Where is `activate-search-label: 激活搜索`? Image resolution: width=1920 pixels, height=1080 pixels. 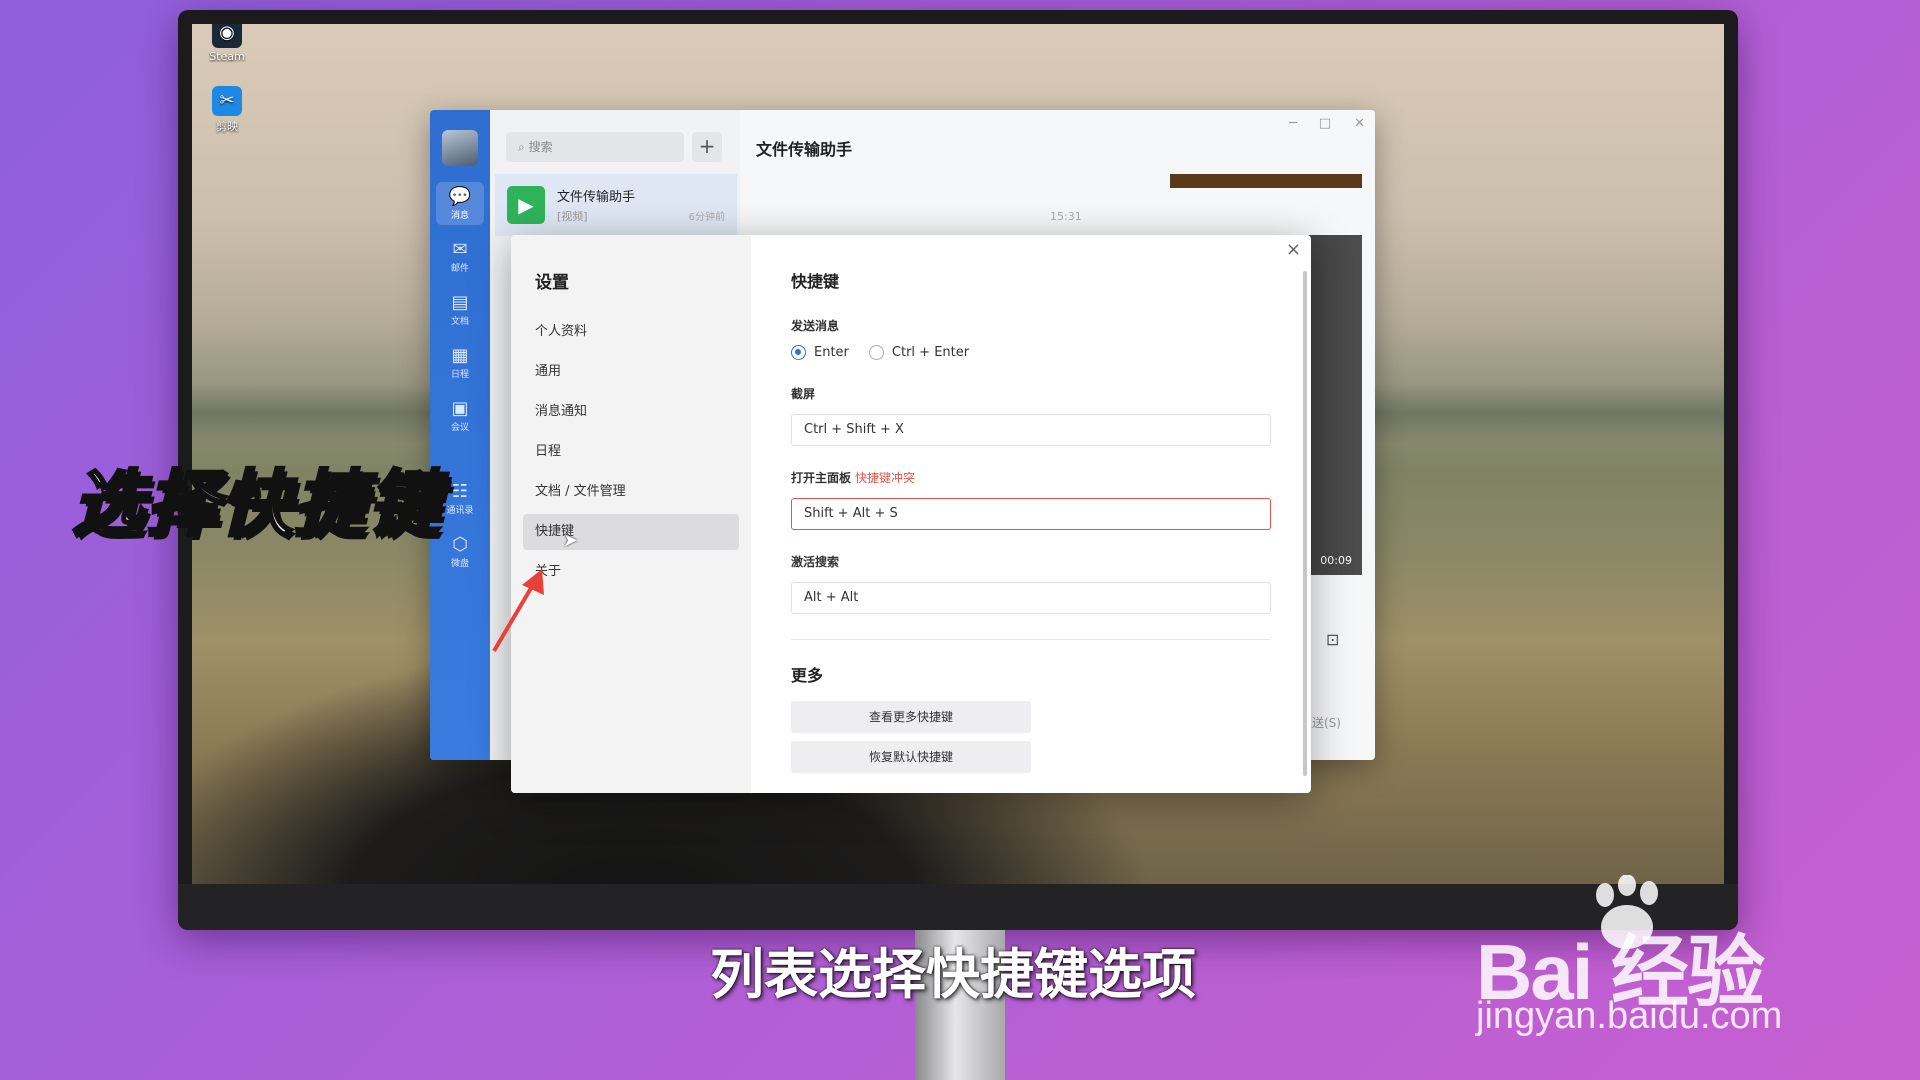 activate-search-label: 激活搜索 is located at coordinates (815, 562).